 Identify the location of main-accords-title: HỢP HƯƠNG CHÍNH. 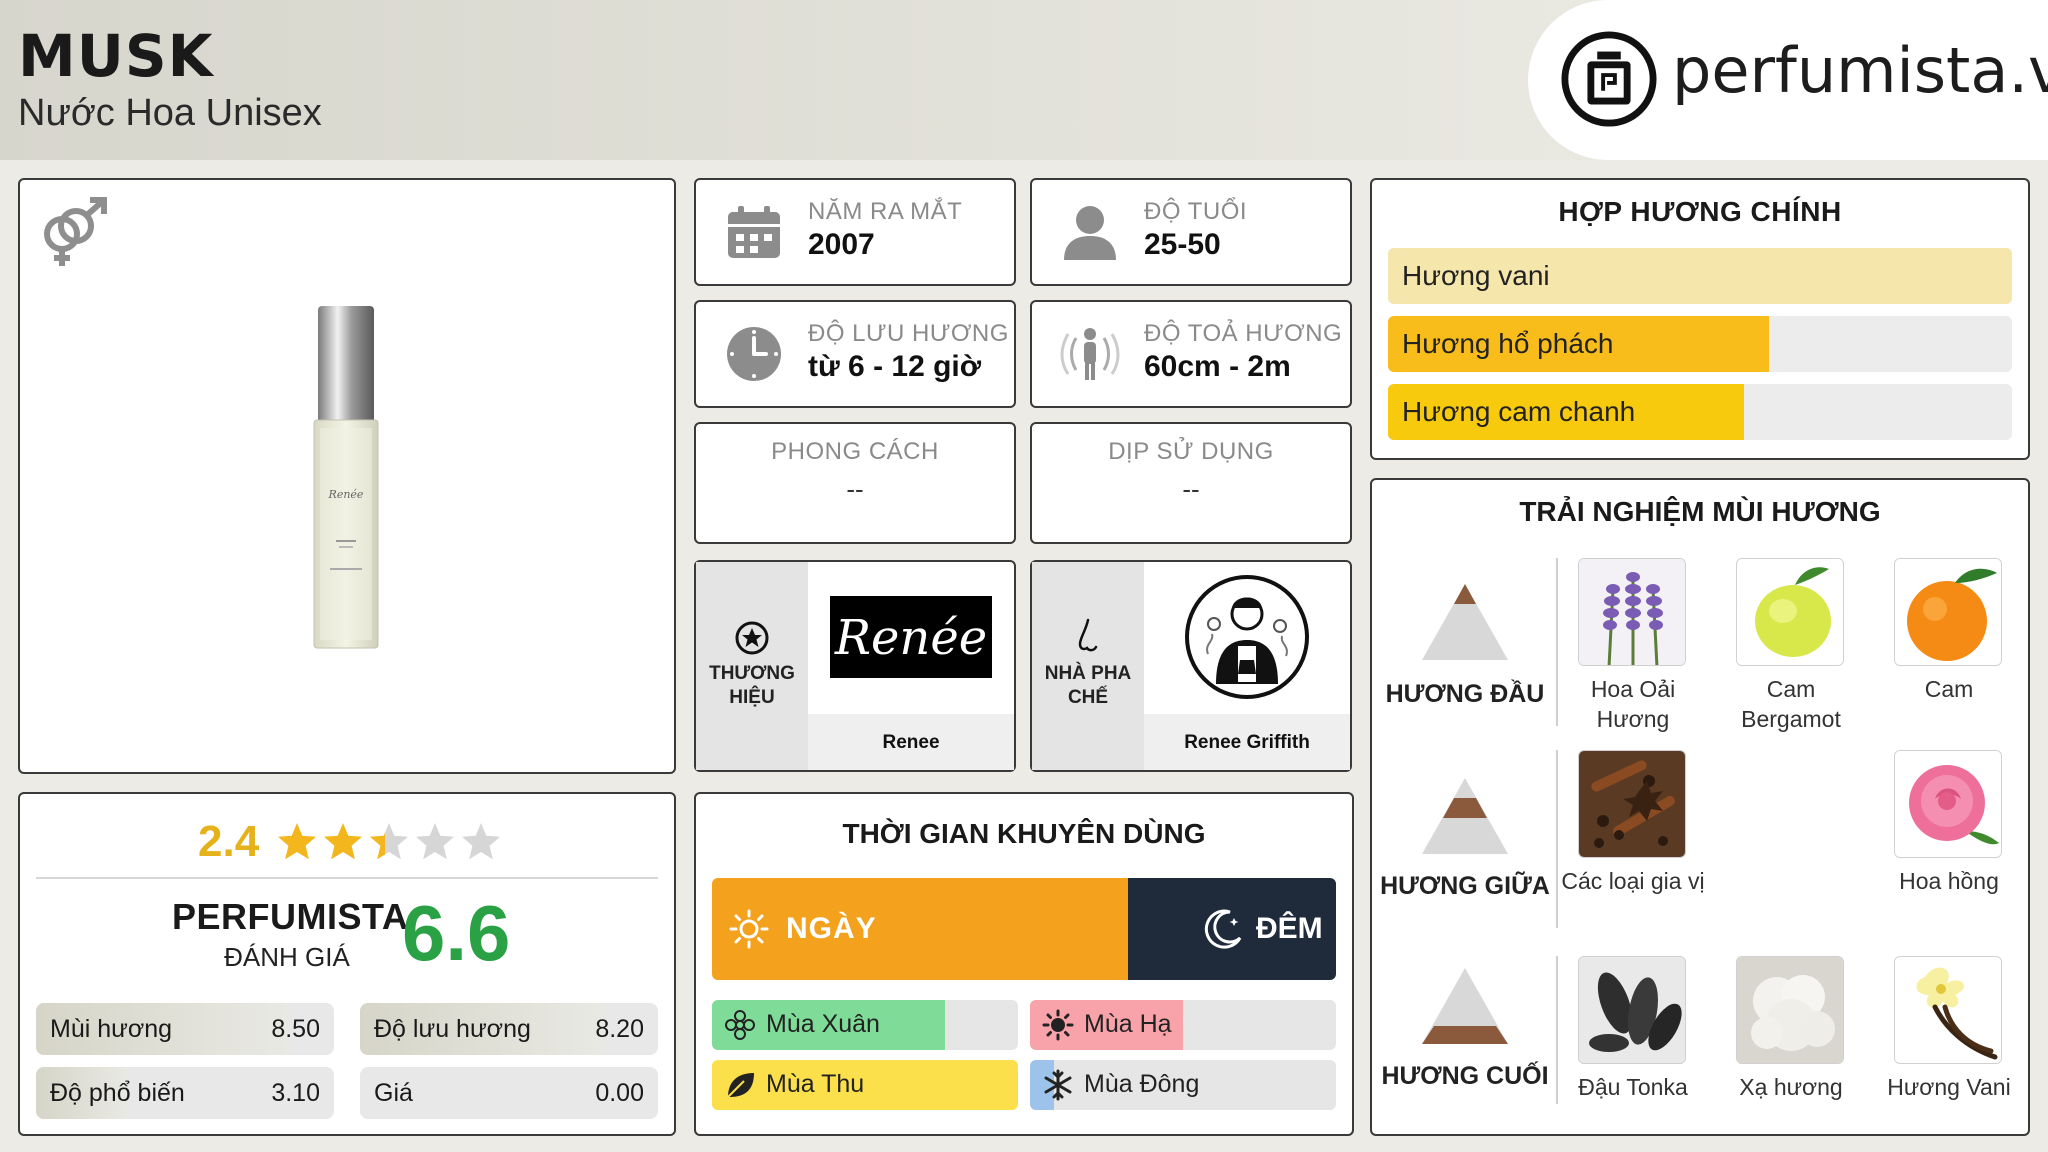
(1700, 211).